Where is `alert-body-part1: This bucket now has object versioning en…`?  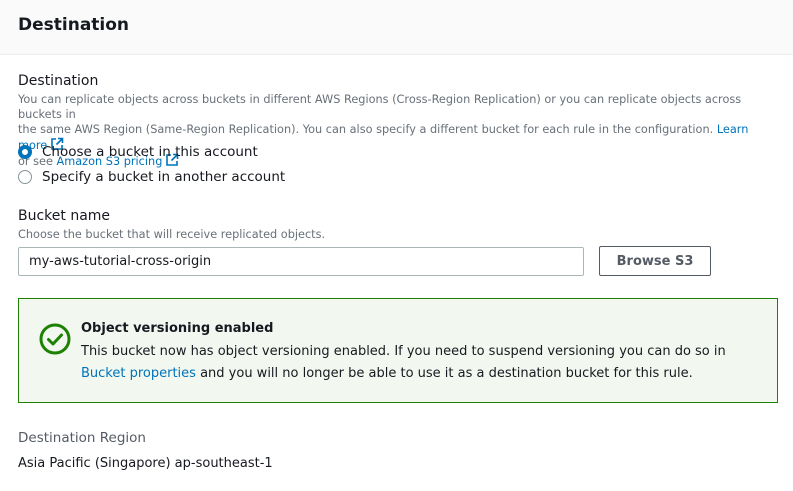 alert-body-part1: This bucket now has object versioning en… is located at coordinates (403, 351).